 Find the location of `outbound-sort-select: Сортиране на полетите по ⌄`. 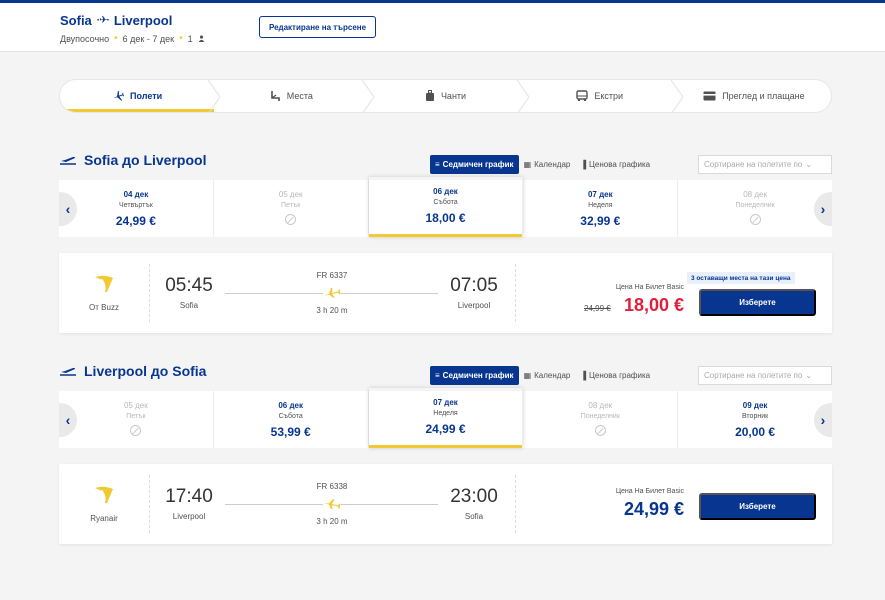

outbound-sort-select: Сортиране на полетите по ⌄ is located at coordinates (765, 164).